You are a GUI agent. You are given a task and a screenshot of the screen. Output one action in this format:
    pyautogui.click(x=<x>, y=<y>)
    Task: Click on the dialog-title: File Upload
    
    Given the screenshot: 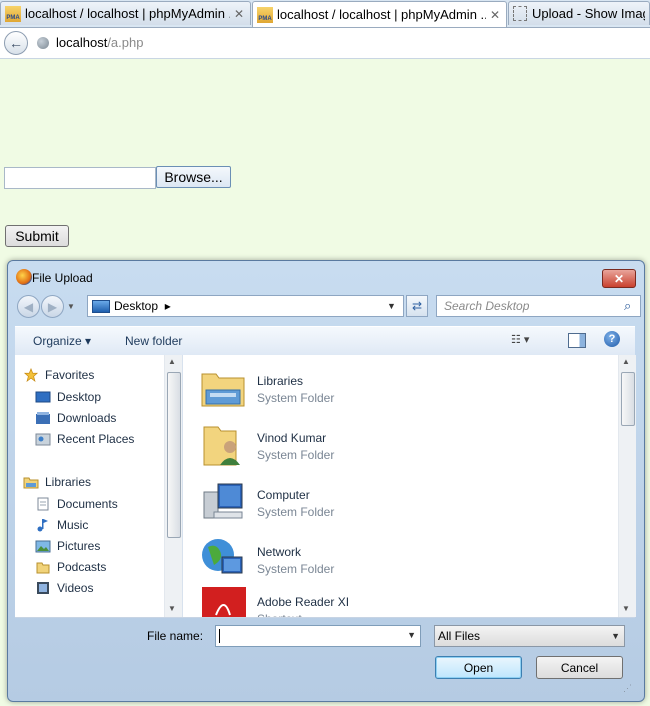 What is the action you would take?
    pyautogui.click(x=62, y=278)
    